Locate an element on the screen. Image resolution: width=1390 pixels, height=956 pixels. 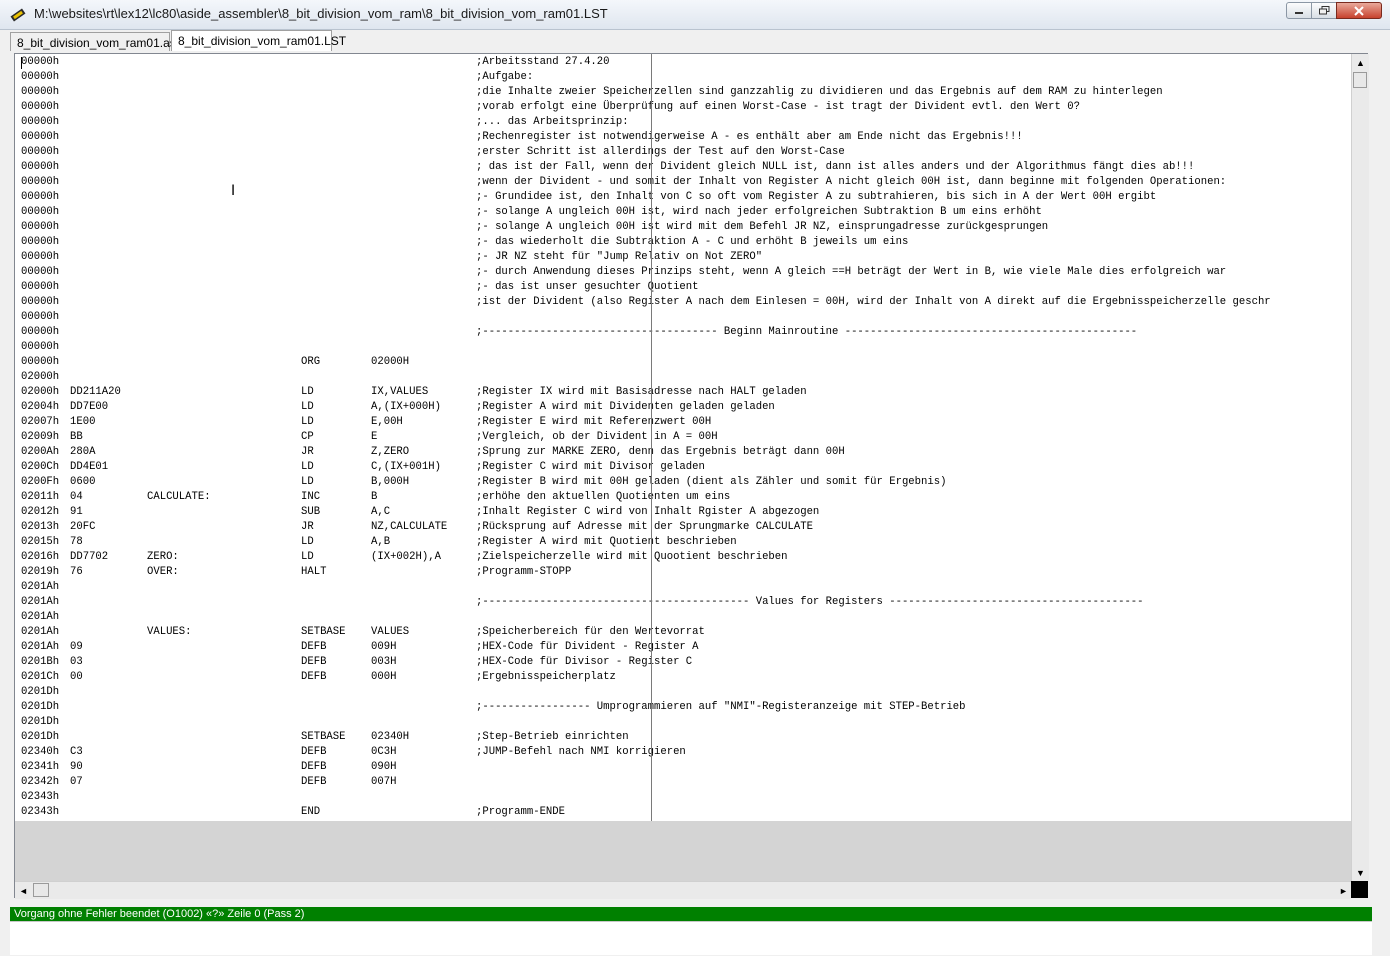
minimize-icon is located at coordinates (1299, 12).